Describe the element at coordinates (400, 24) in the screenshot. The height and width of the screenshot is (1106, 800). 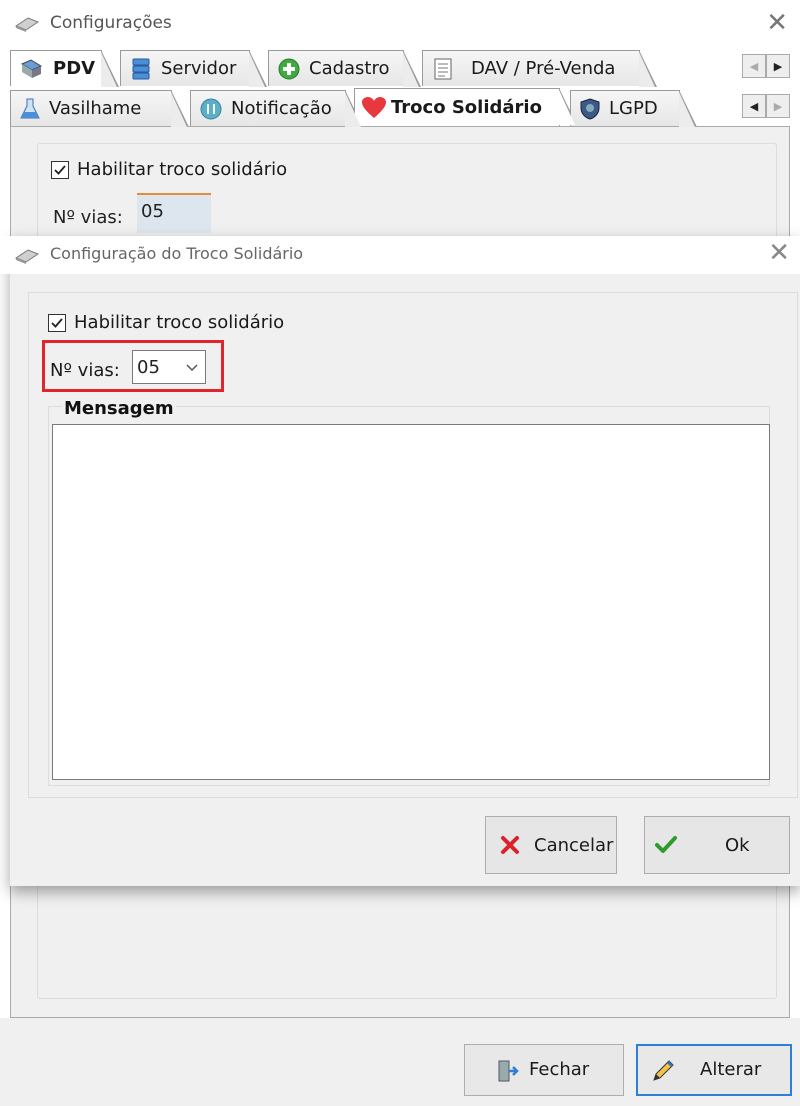
I see `main-titlebar: Configurações ✕` at that location.